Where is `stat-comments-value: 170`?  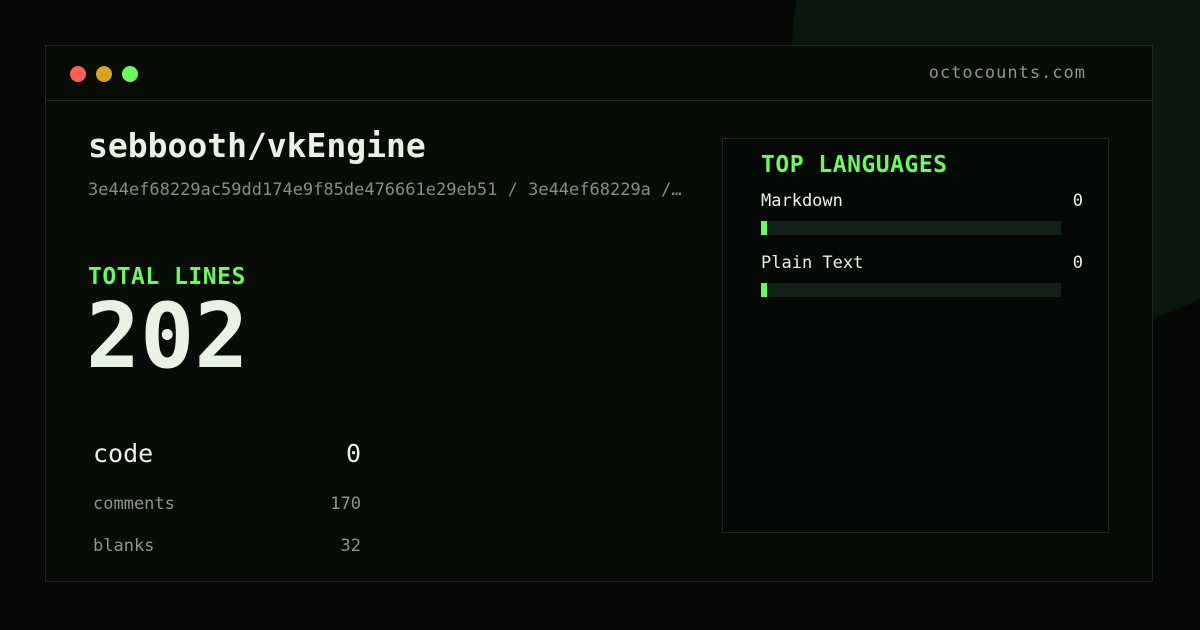 stat-comments-value: 170 is located at coordinates (345, 504).